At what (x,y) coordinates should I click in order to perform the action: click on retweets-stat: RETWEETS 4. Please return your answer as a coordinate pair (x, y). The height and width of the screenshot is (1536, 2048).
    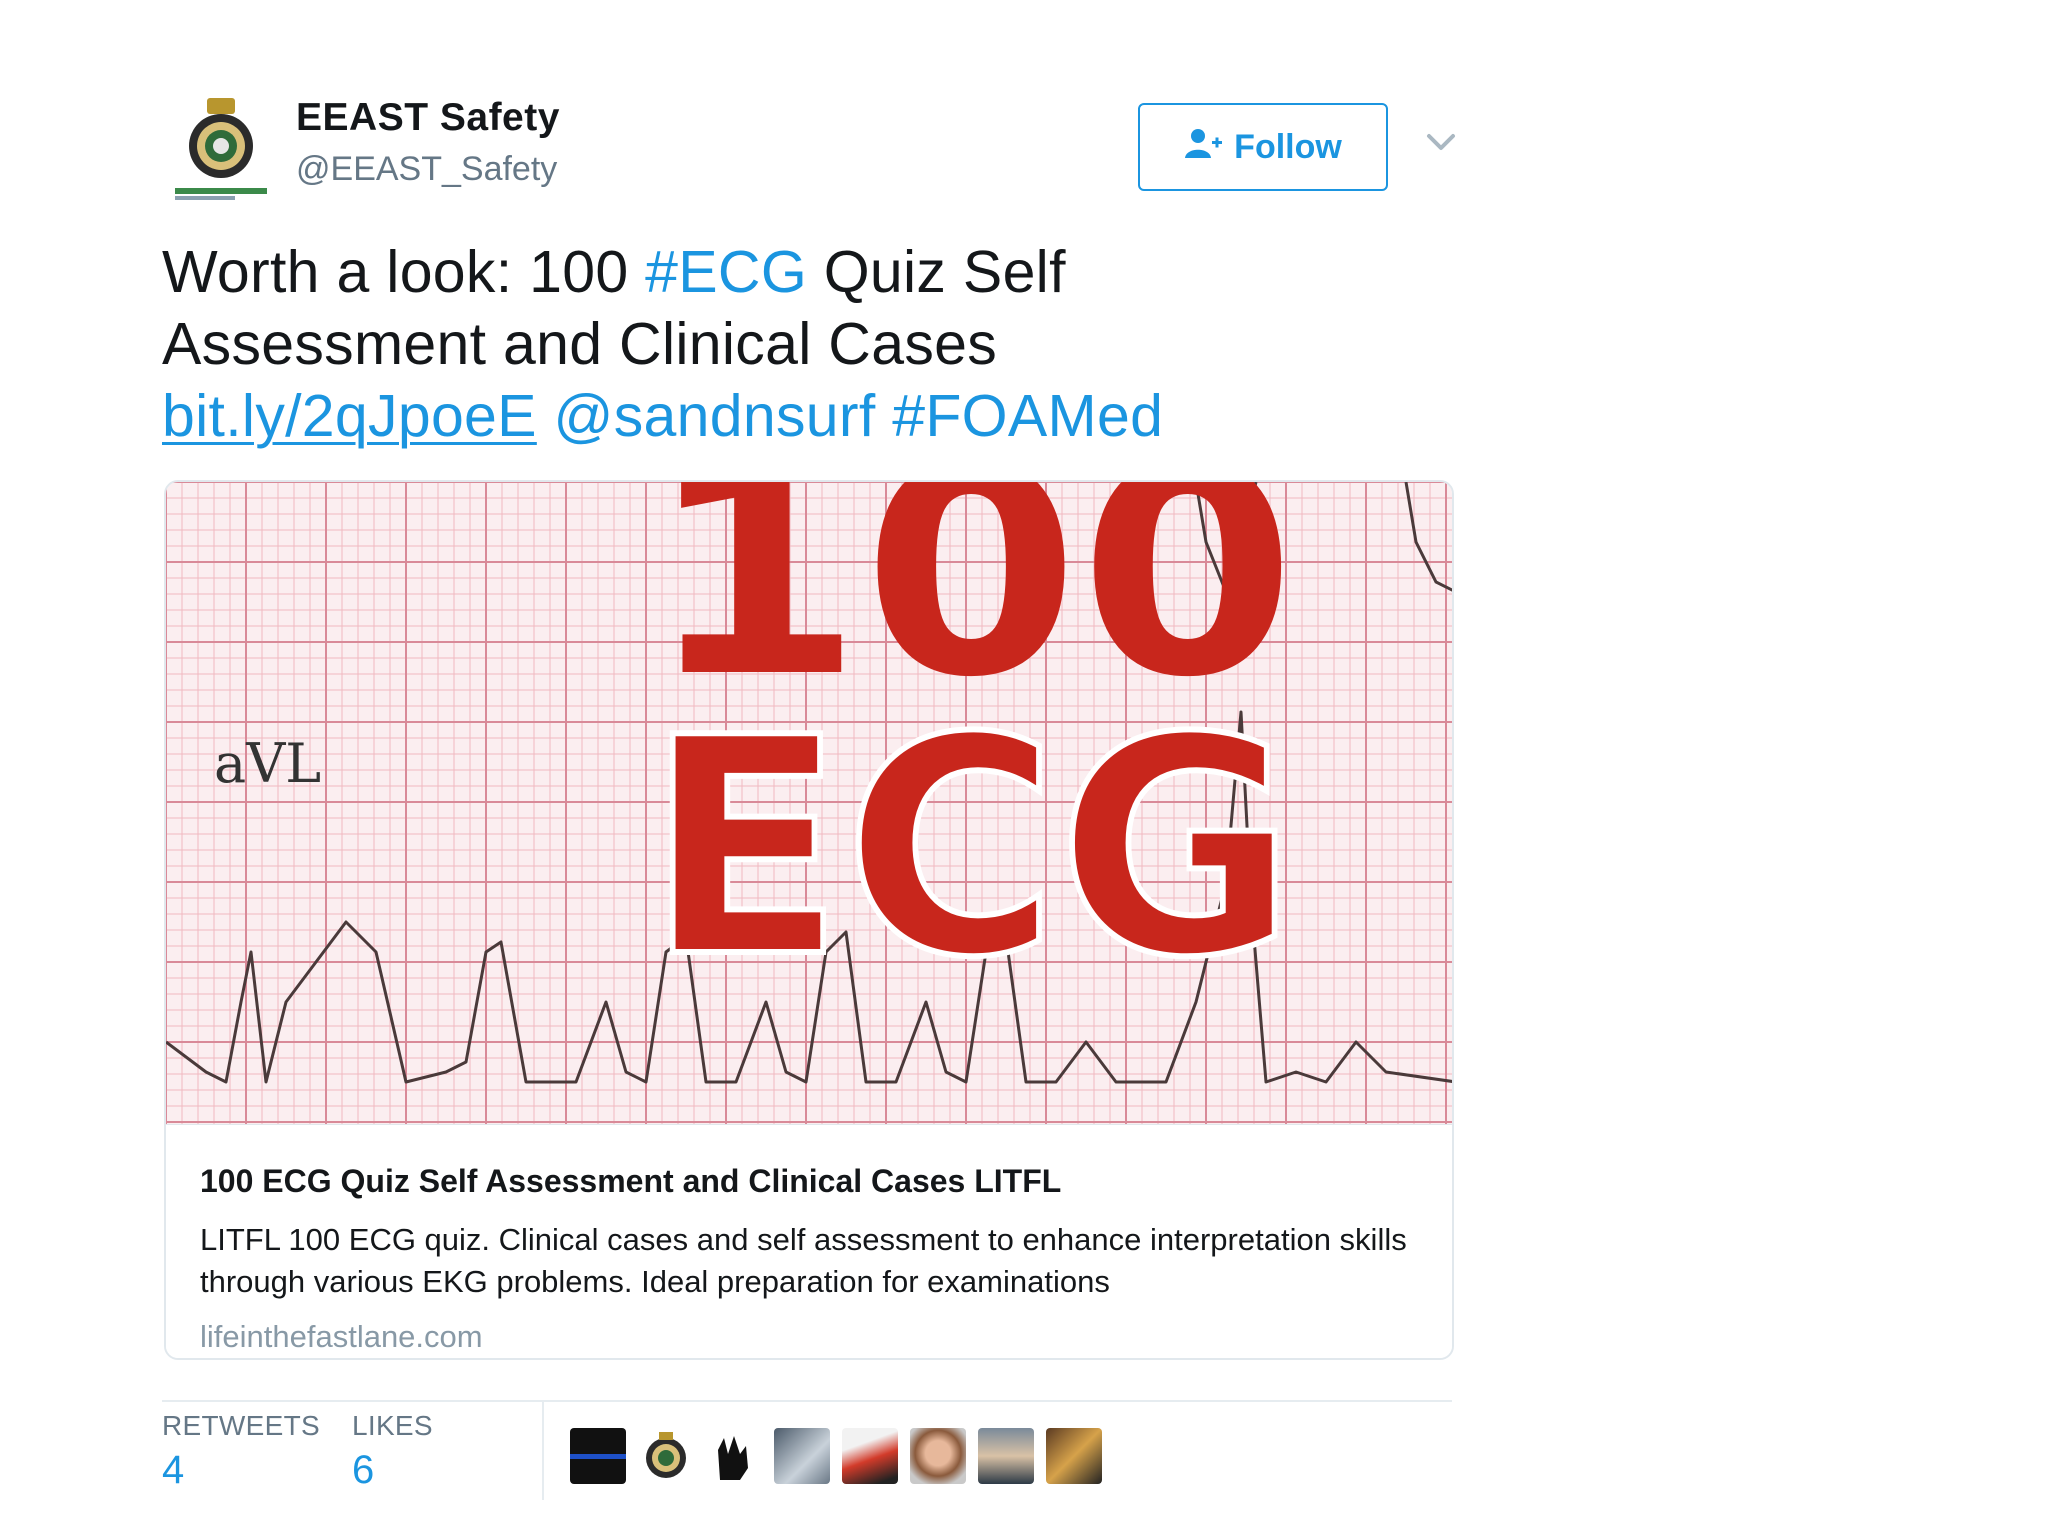
    Looking at the image, I should click on (241, 1451).